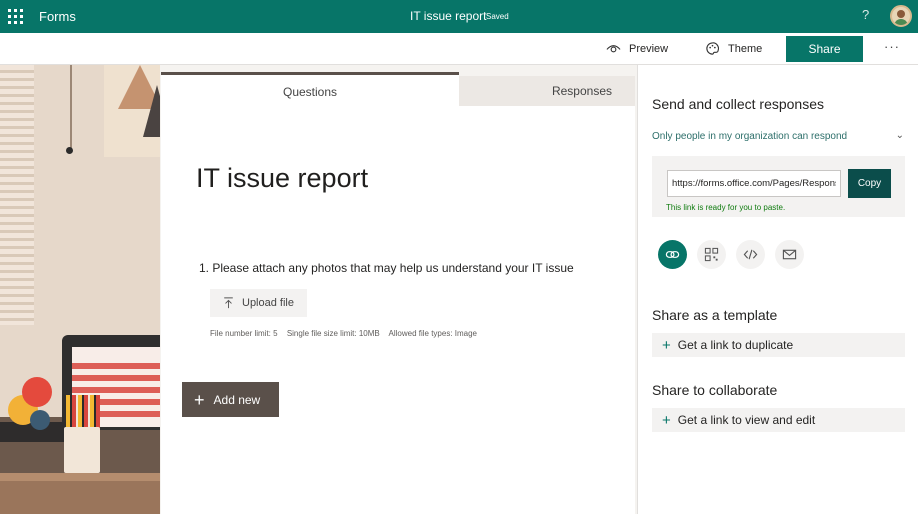 The height and width of the screenshot is (514, 918). What do you see at coordinates (713, 48) in the screenshot?
I see `palette-icon` at bounding box center [713, 48].